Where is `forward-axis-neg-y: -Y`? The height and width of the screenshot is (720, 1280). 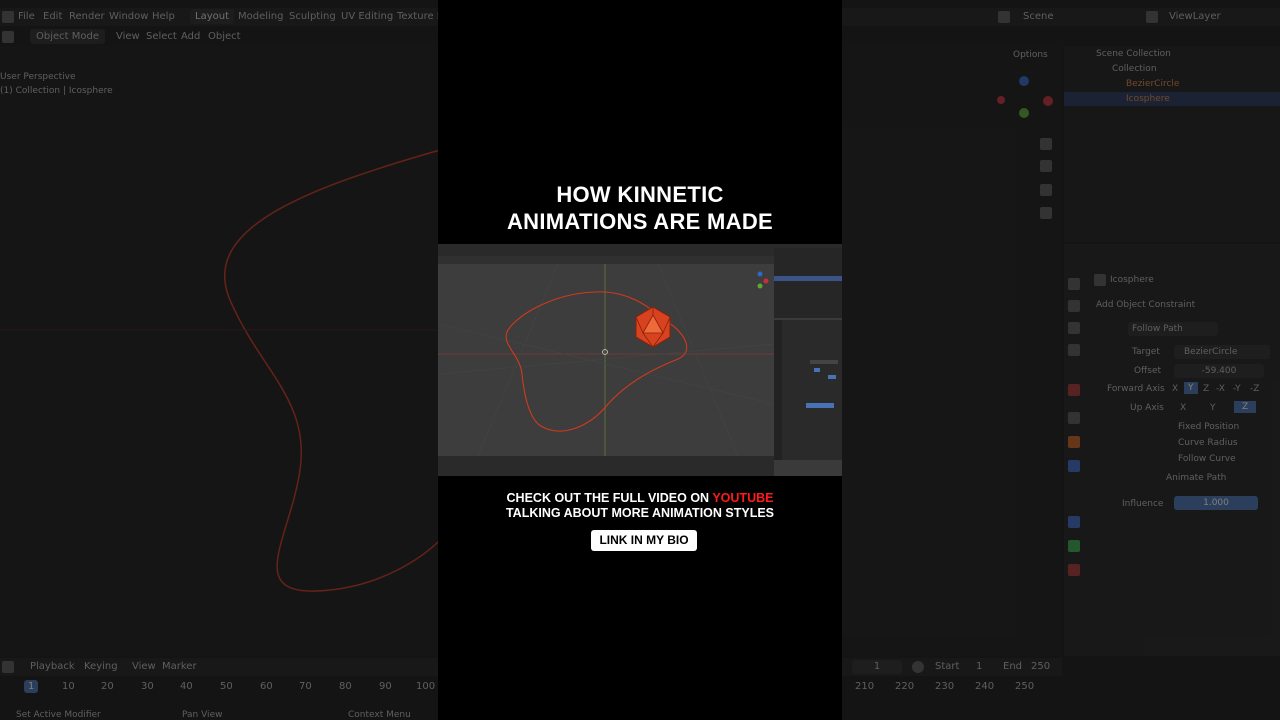 forward-axis-neg-y: -Y is located at coordinates (1237, 389).